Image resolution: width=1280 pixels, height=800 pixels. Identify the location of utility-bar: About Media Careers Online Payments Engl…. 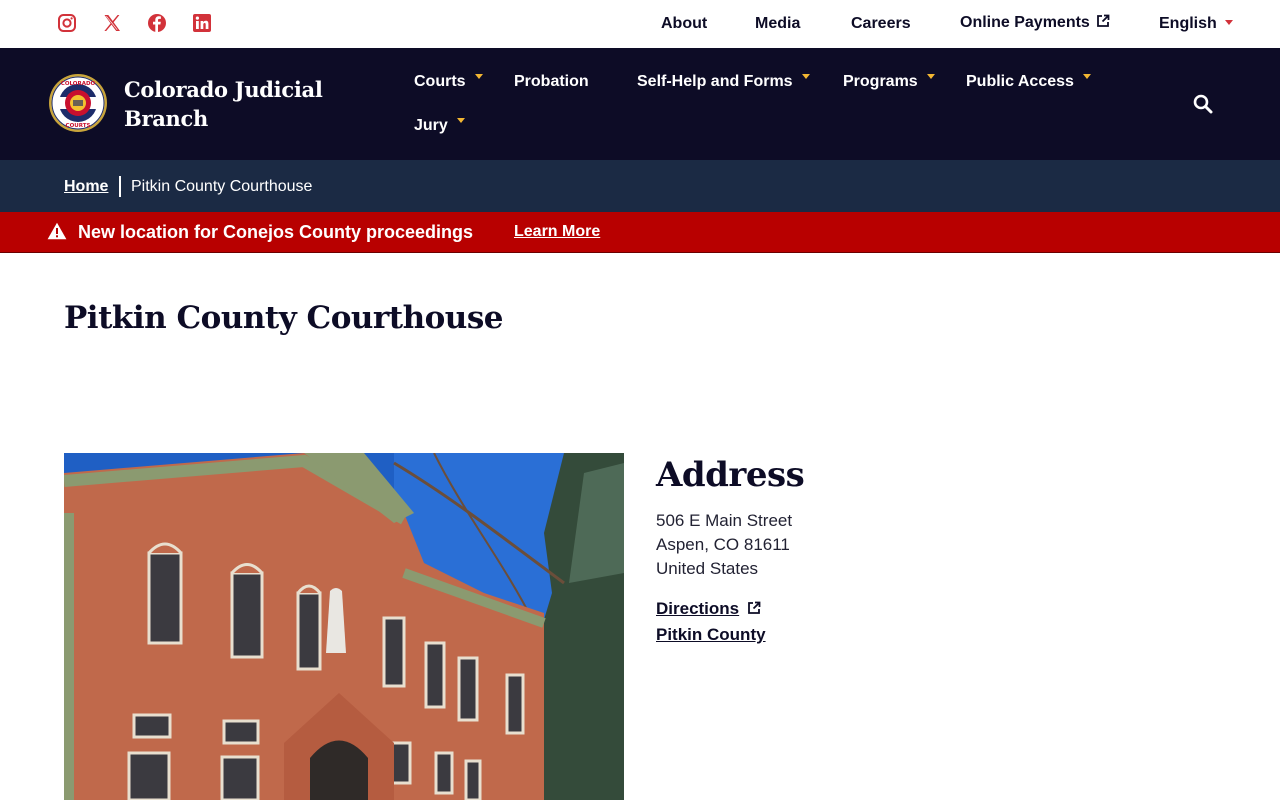
(640, 24).